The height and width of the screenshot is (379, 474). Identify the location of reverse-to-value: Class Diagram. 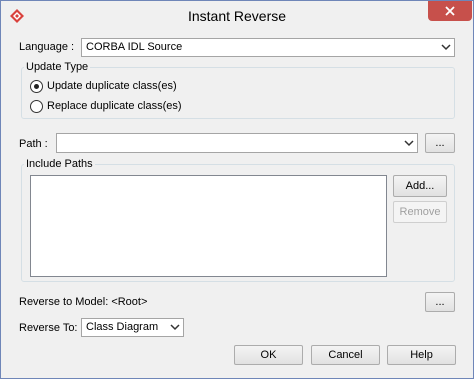
(122, 327).